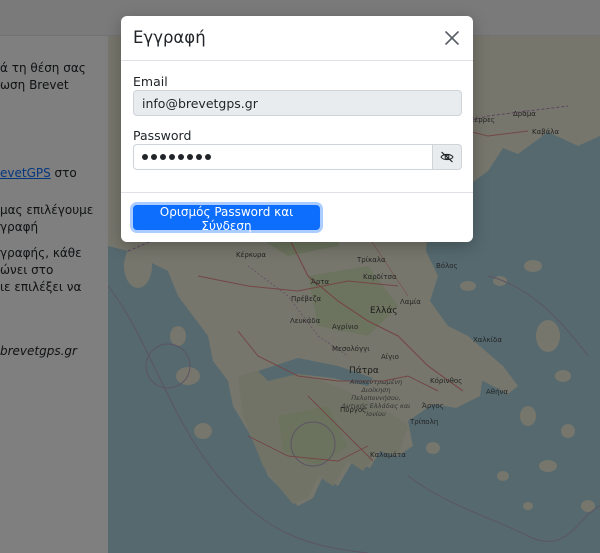  I want to click on modal-header: Εγγραφή, so click(297, 38).